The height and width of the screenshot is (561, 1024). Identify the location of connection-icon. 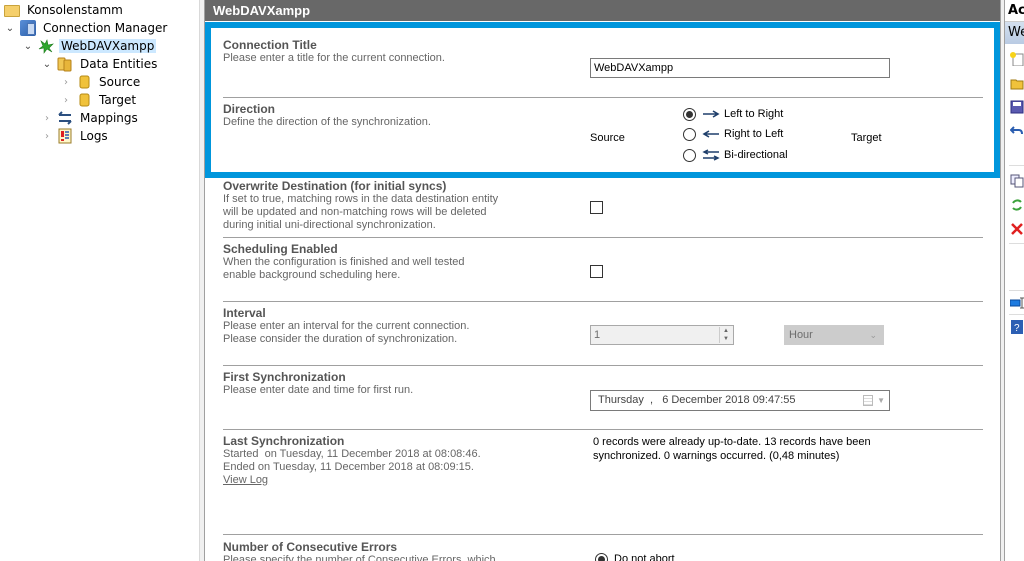
(46, 46).